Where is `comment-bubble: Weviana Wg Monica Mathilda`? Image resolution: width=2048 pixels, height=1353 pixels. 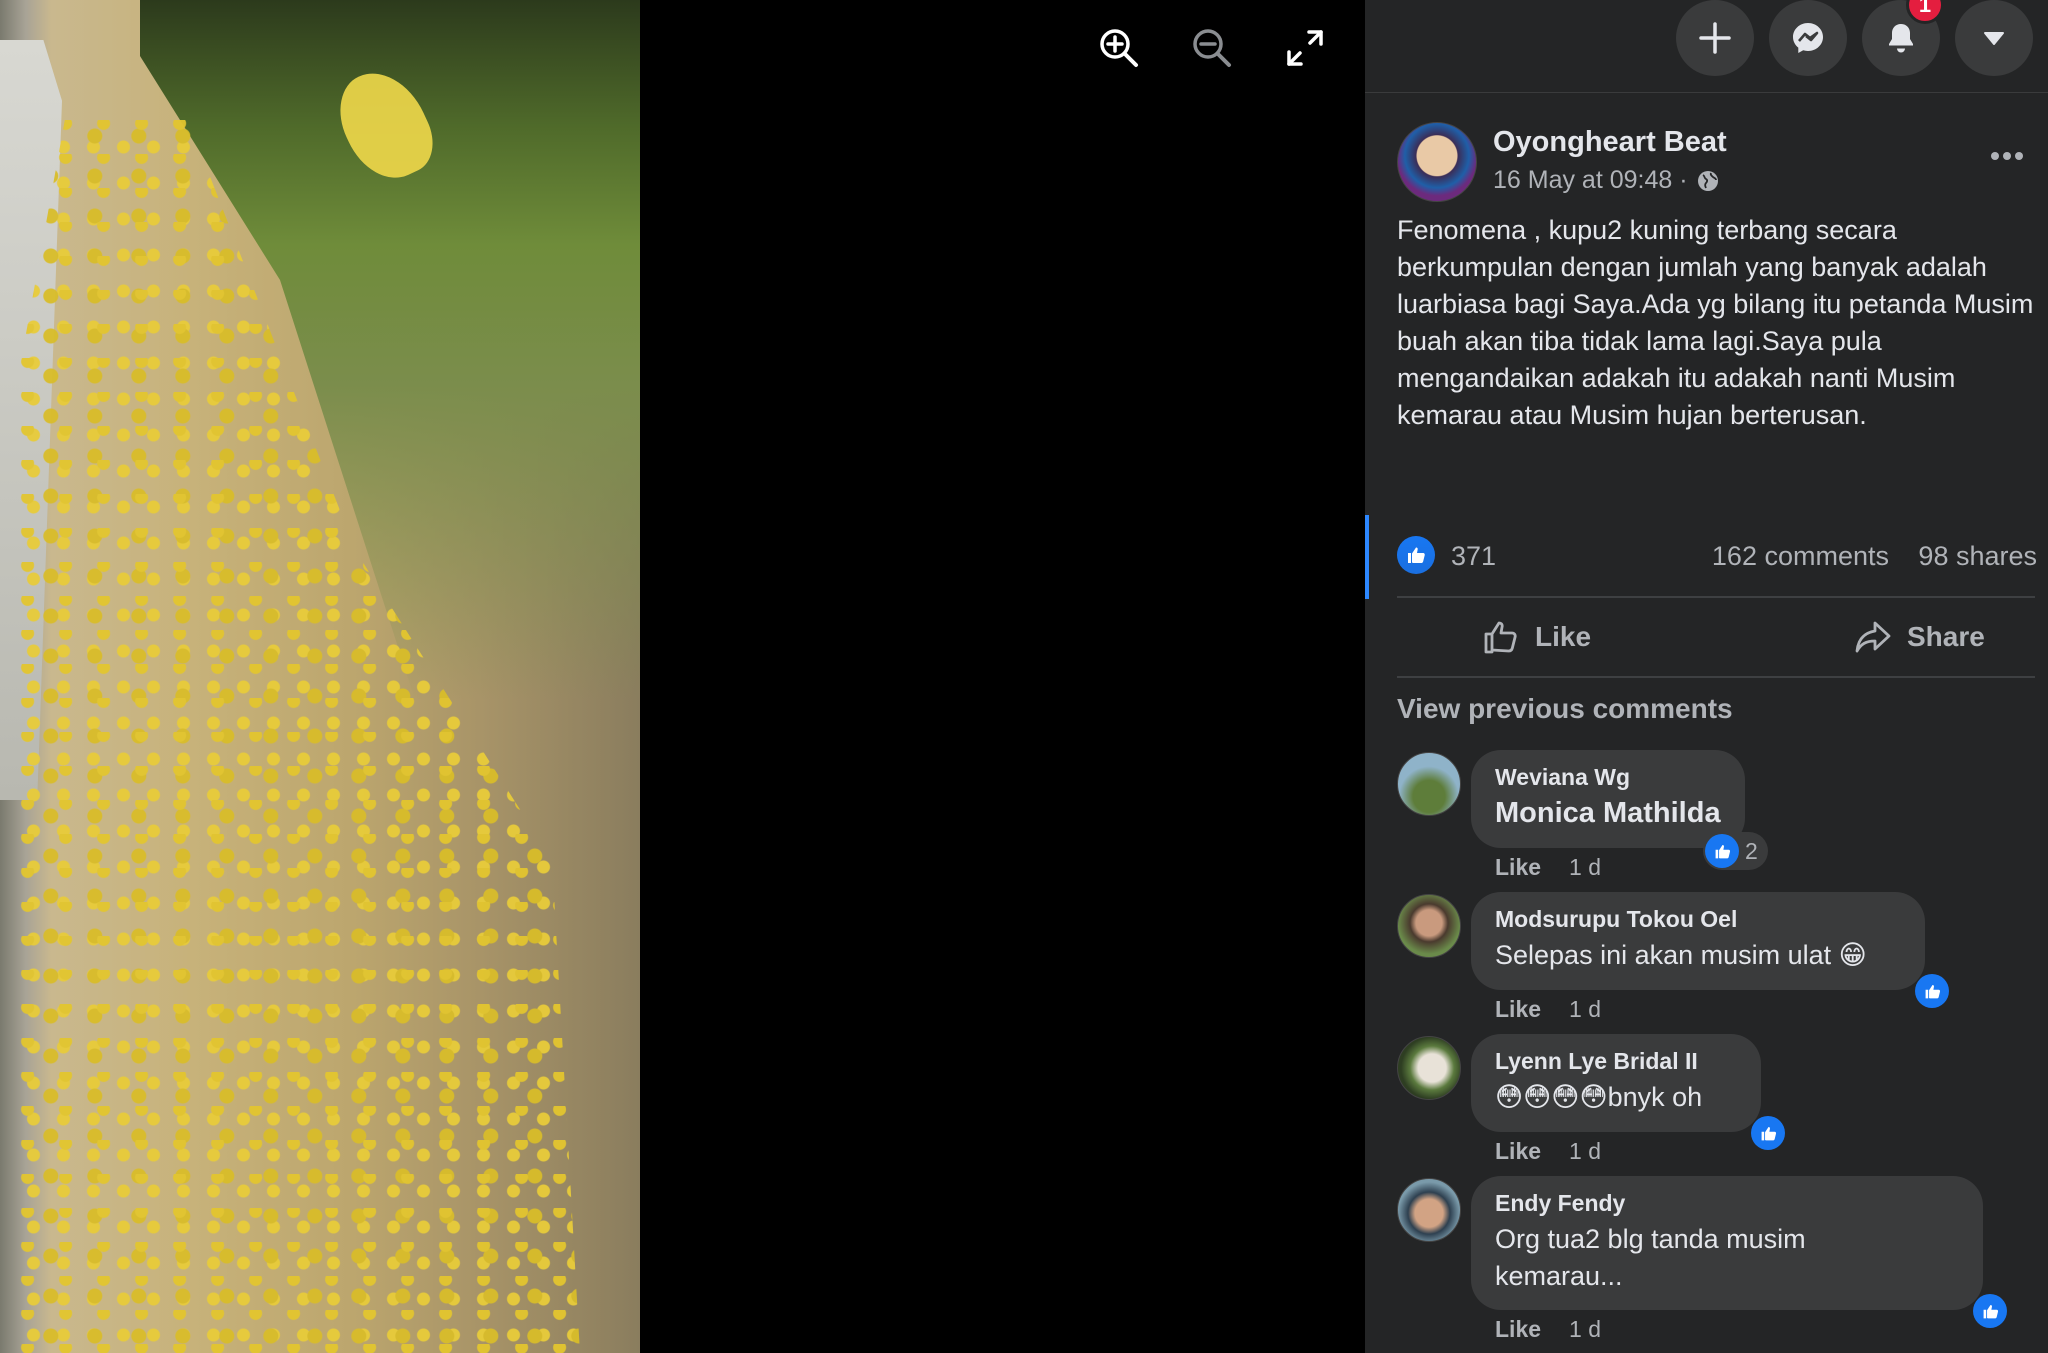 comment-bubble: Weviana Wg Monica Mathilda is located at coordinates (1608, 799).